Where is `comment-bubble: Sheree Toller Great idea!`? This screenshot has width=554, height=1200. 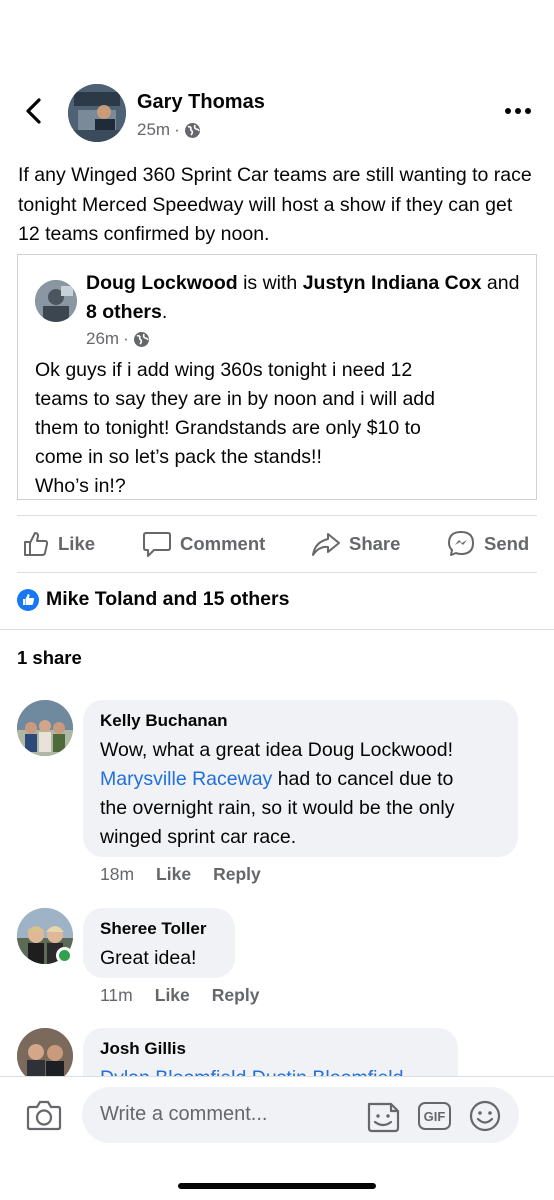
comment-bubble: Sheree Toller Great idea! is located at coordinates (159, 943).